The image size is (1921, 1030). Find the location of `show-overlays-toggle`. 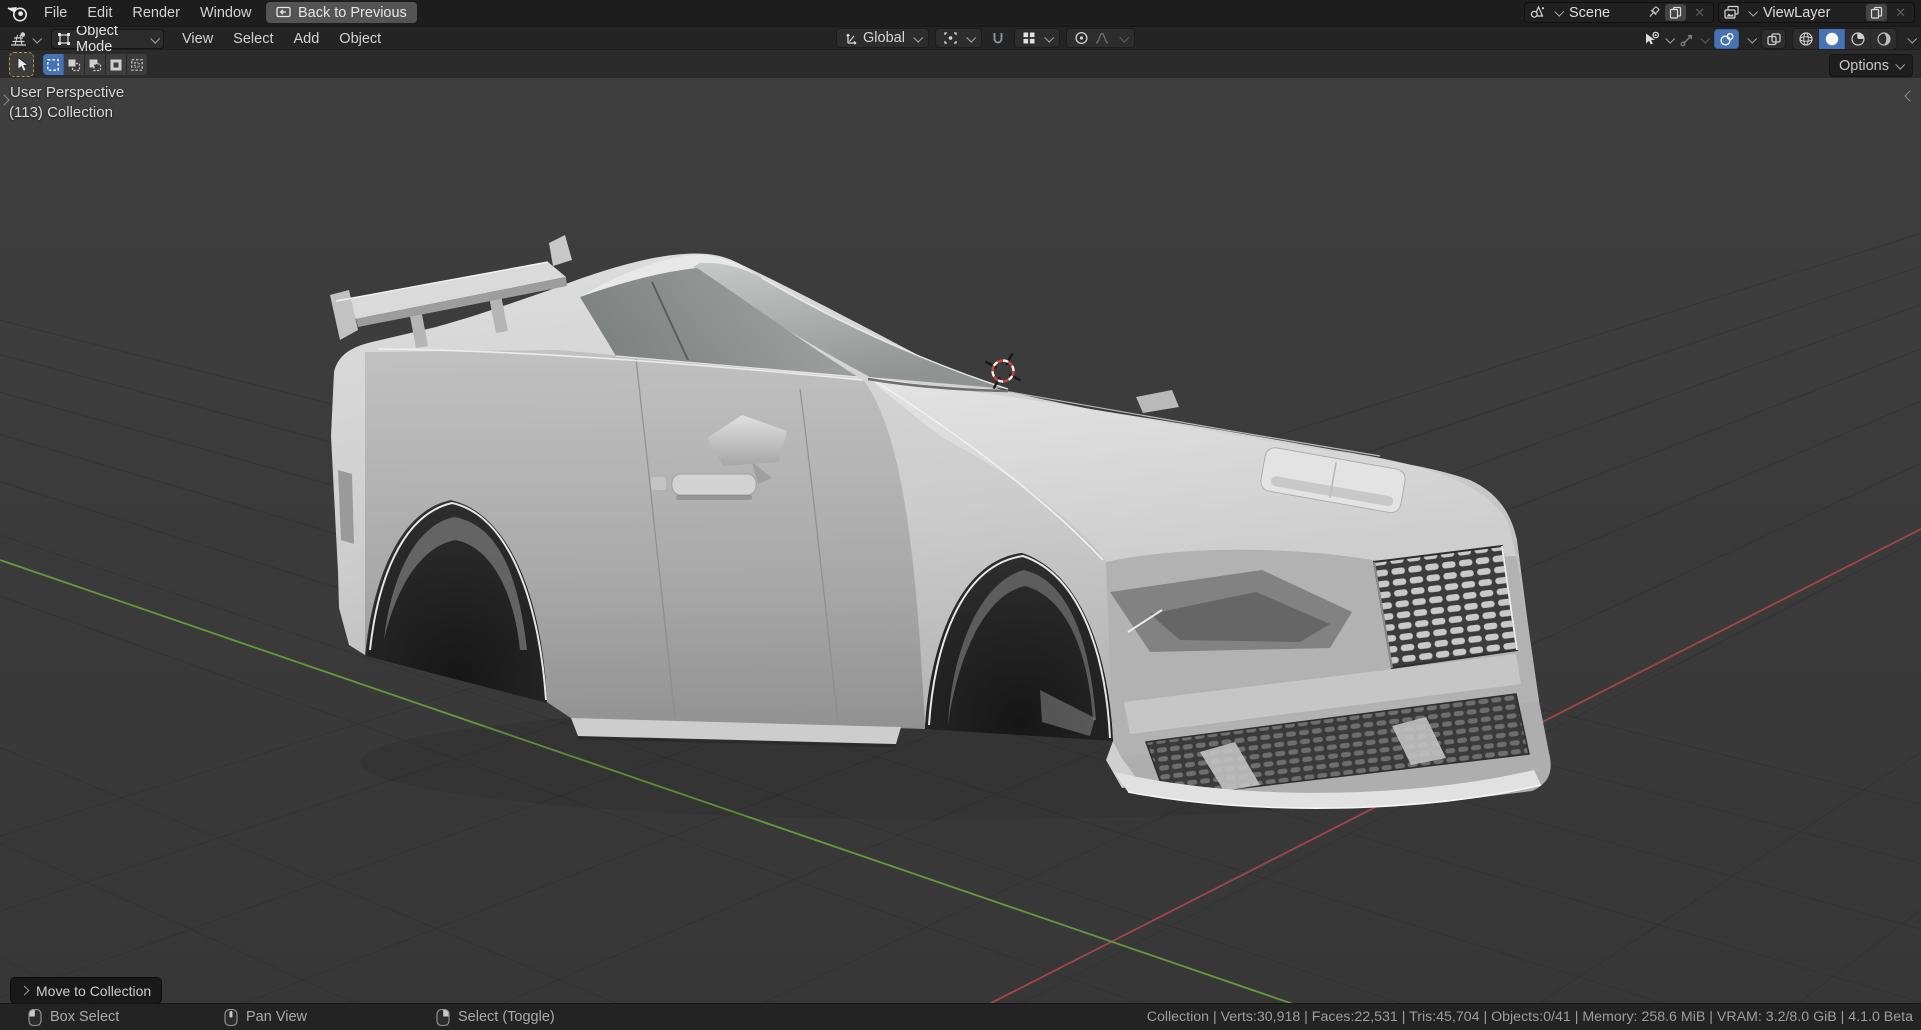

show-overlays-toggle is located at coordinates (1726, 39).